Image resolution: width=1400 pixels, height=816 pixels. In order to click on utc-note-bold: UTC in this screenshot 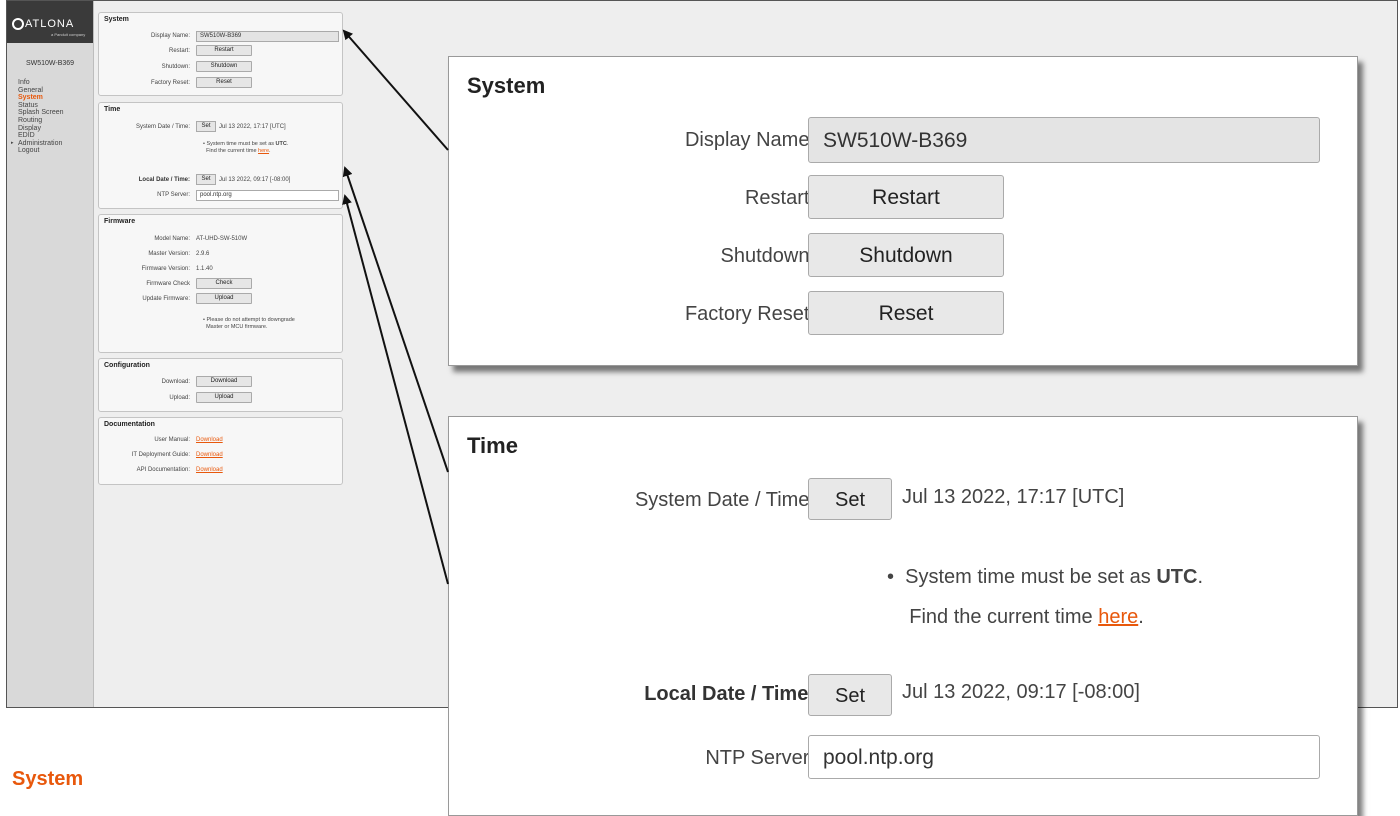, I will do `click(281, 144)`.